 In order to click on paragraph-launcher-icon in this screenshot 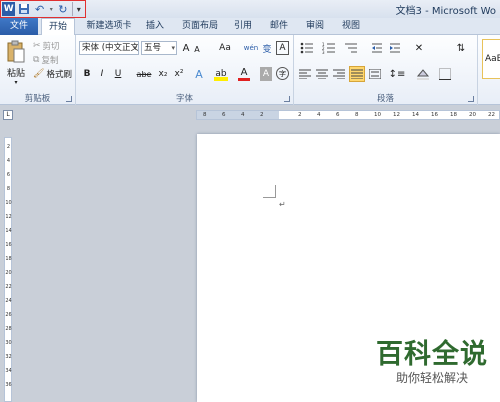, I will do `click(471, 99)`.